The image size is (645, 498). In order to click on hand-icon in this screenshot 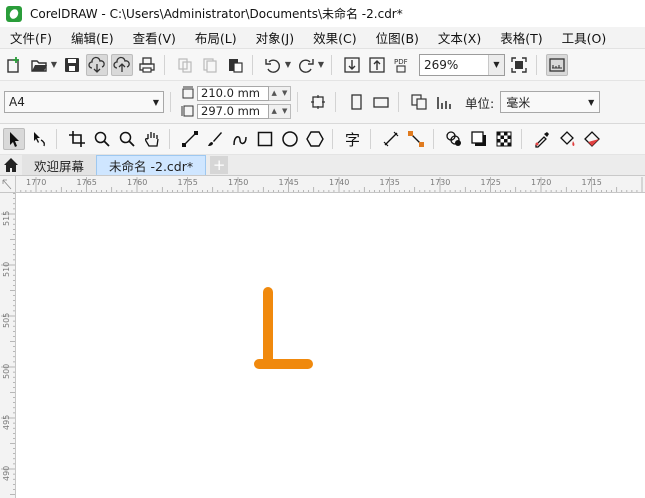, I will do `click(151, 139)`.